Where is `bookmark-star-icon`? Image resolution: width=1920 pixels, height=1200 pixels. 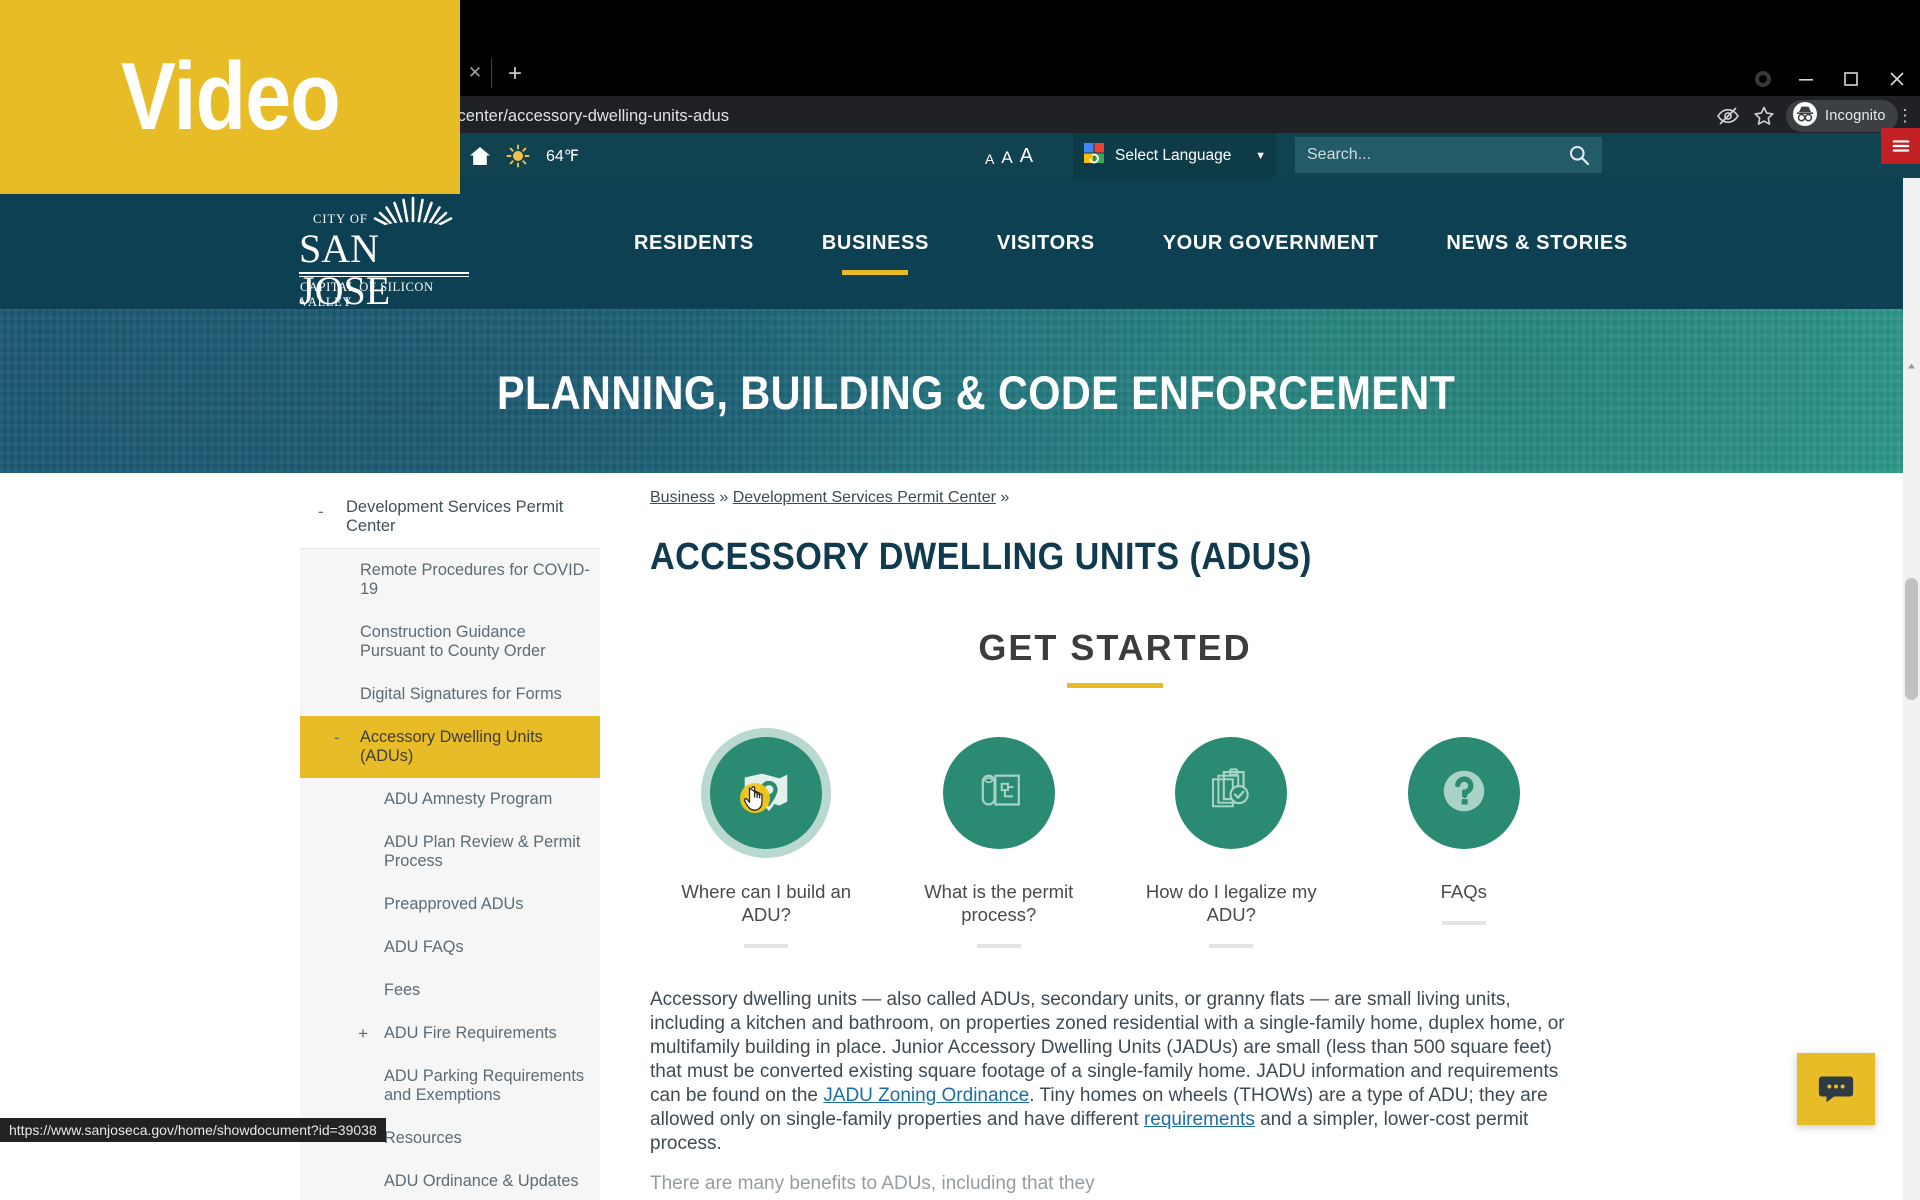
bookmark-star-icon is located at coordinates (1764, 116).